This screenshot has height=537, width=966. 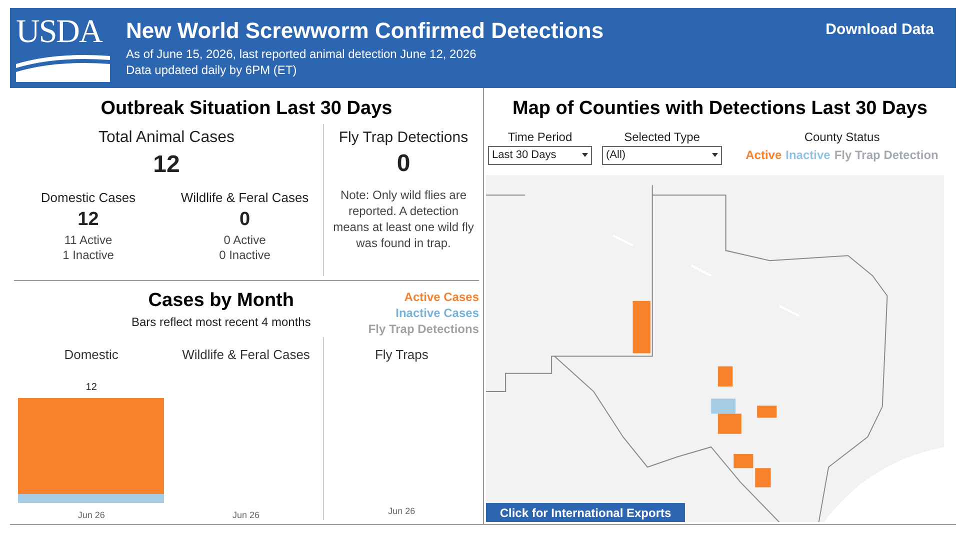 What do you see at coordinates (212, 70) in the screenshot?
I see `dashboard-subtitle: Data updated daily by 6PM (ET)` at bounding box center [212, 70].